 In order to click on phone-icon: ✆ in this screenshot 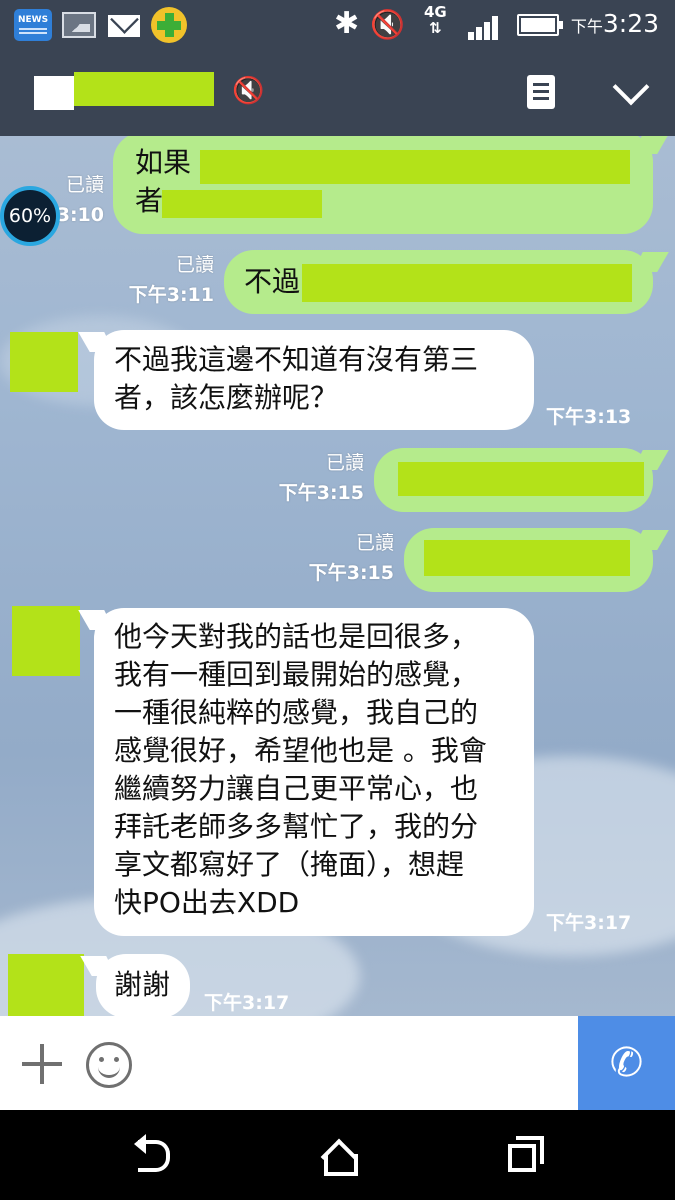, I will do `click(626, 1063)`.